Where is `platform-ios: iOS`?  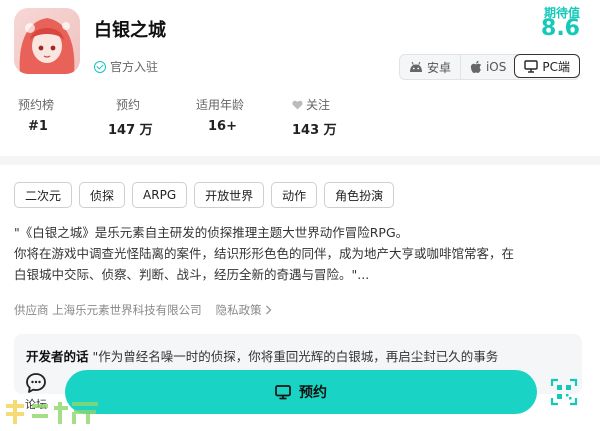
platform-ios: iOS is located at coordinates (487, 67).